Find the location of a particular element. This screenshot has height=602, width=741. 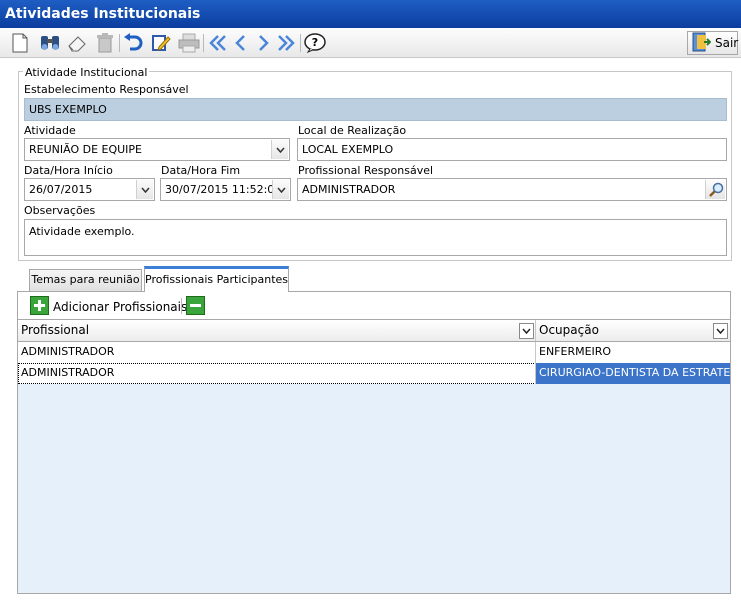

grid-header: Profissional Ocupação is located at coordinates (374, 331).